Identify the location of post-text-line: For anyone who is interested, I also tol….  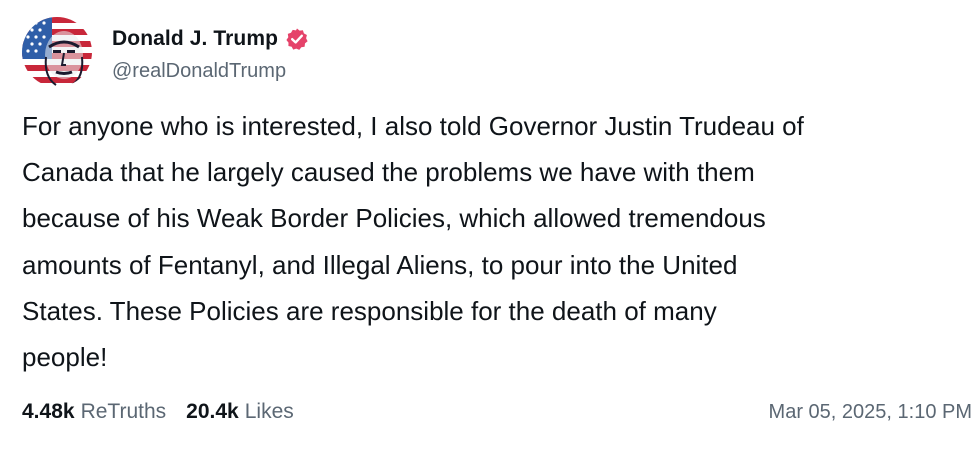
(413, 126).